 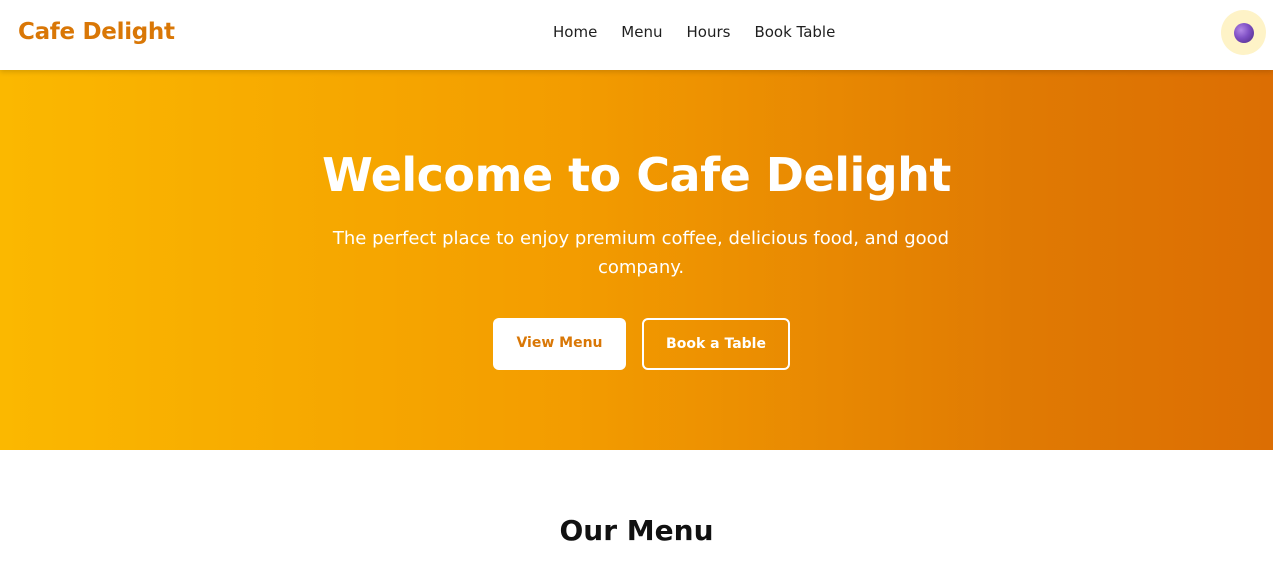 What do you see at coordinates (794, 32) in the screenshot?
I see `nav-link-book-table: Book Table` at bounding box center [794, 32].